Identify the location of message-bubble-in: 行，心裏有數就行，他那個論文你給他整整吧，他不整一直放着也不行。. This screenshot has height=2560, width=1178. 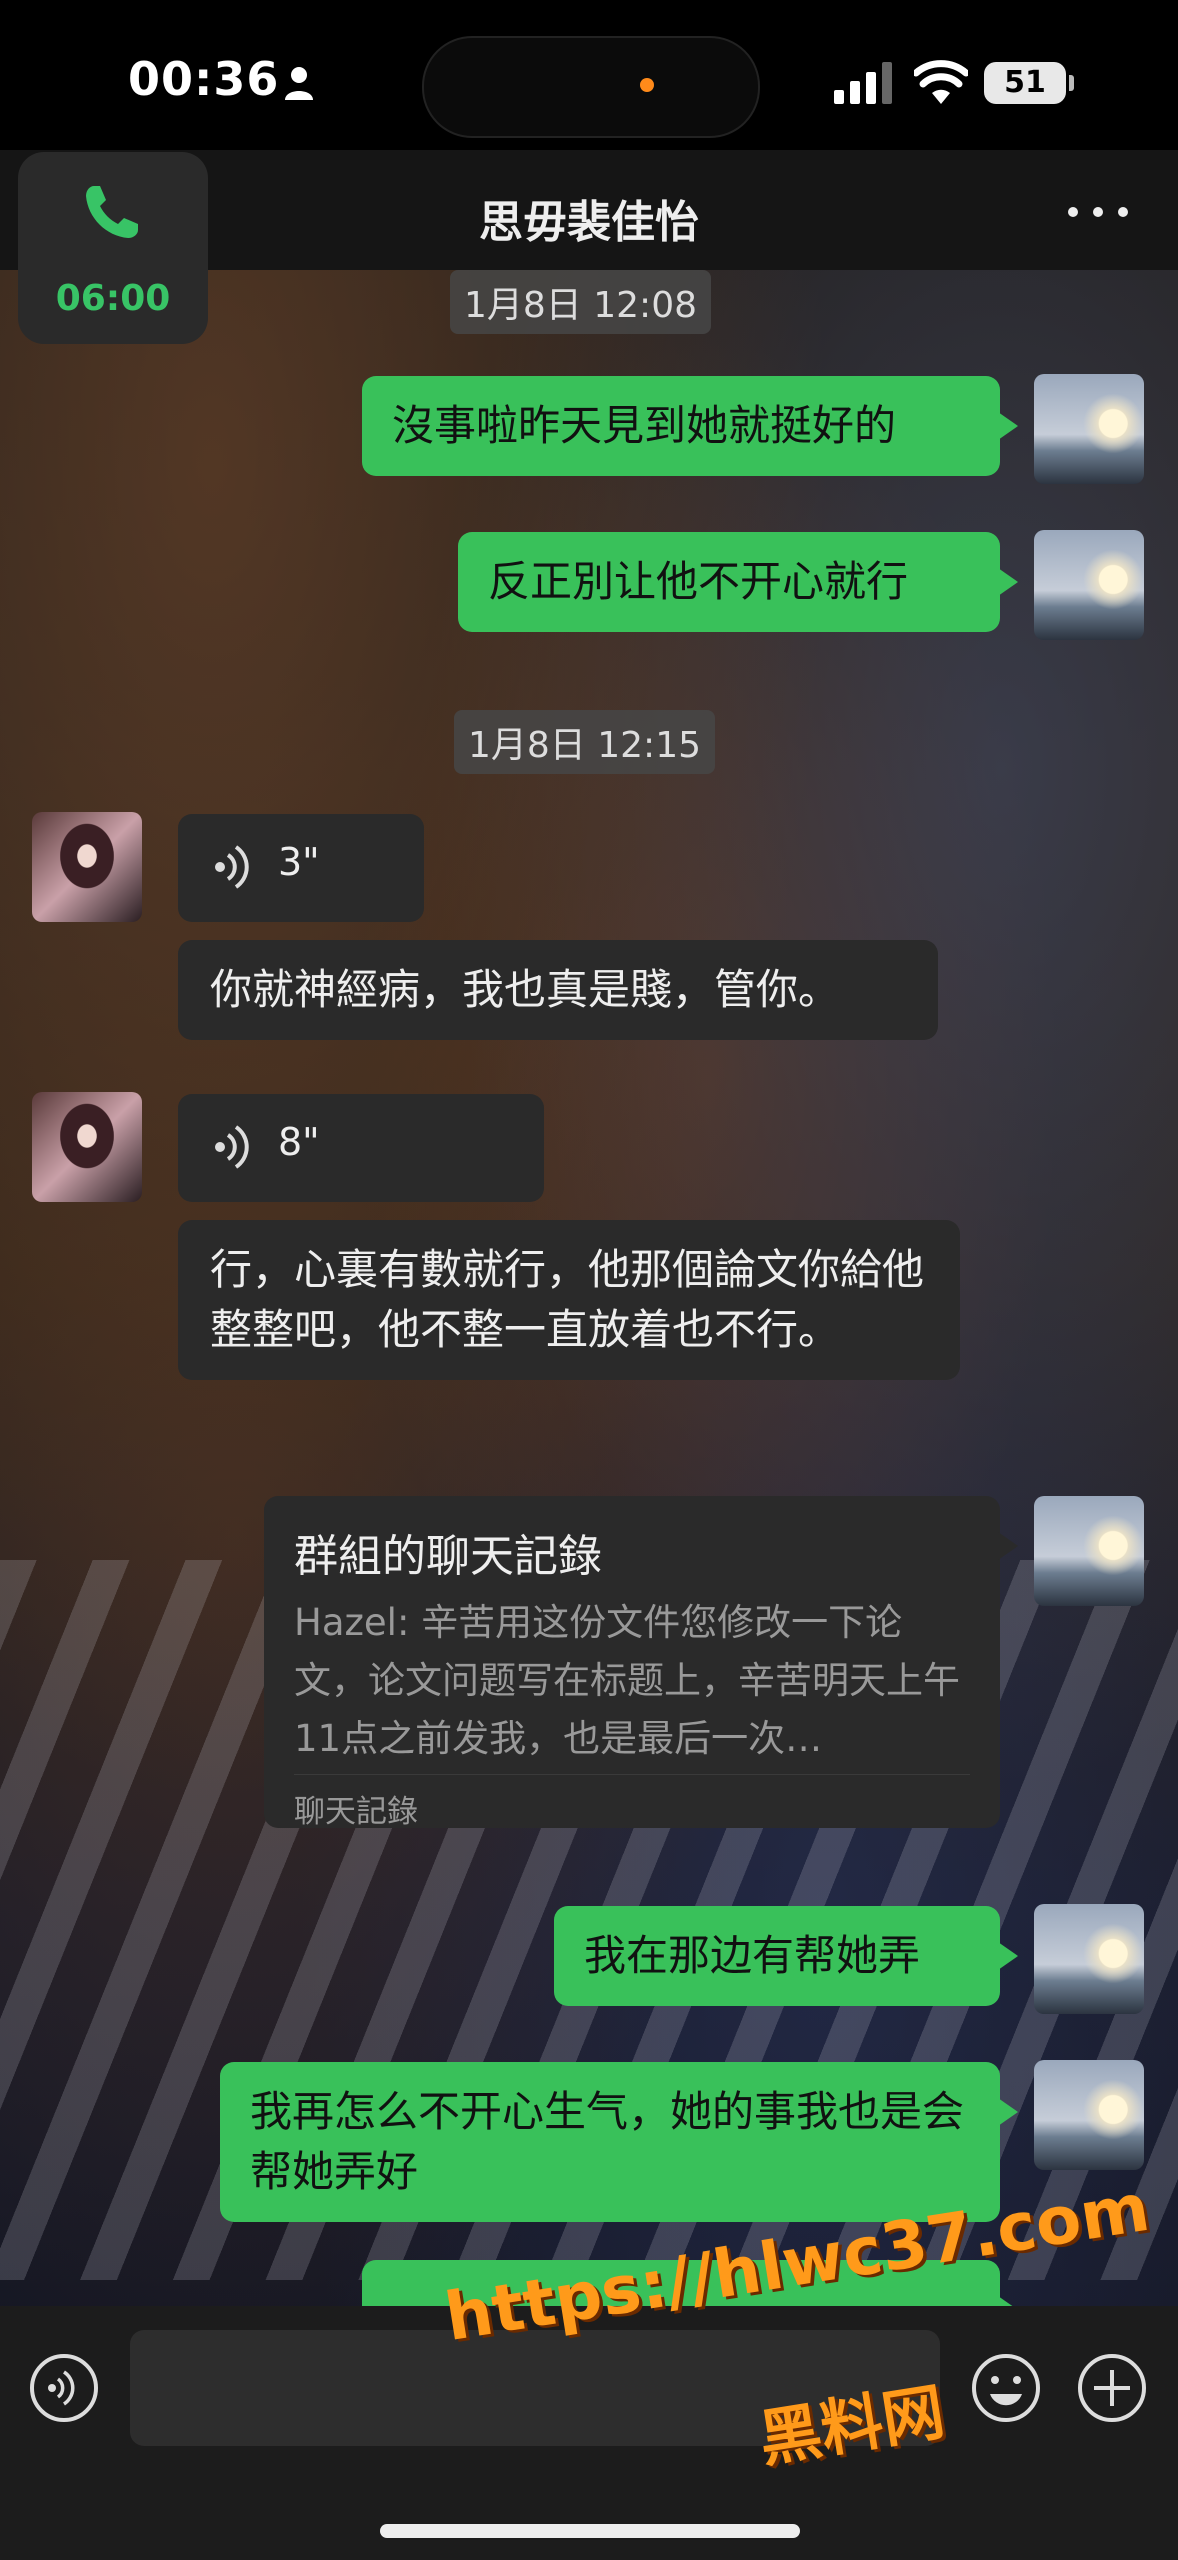
(569, 1300).